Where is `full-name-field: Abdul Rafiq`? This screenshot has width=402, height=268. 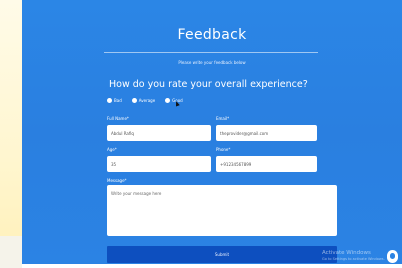 full-name-field: Abdul Rafiq is located at coordinates (159, 133).